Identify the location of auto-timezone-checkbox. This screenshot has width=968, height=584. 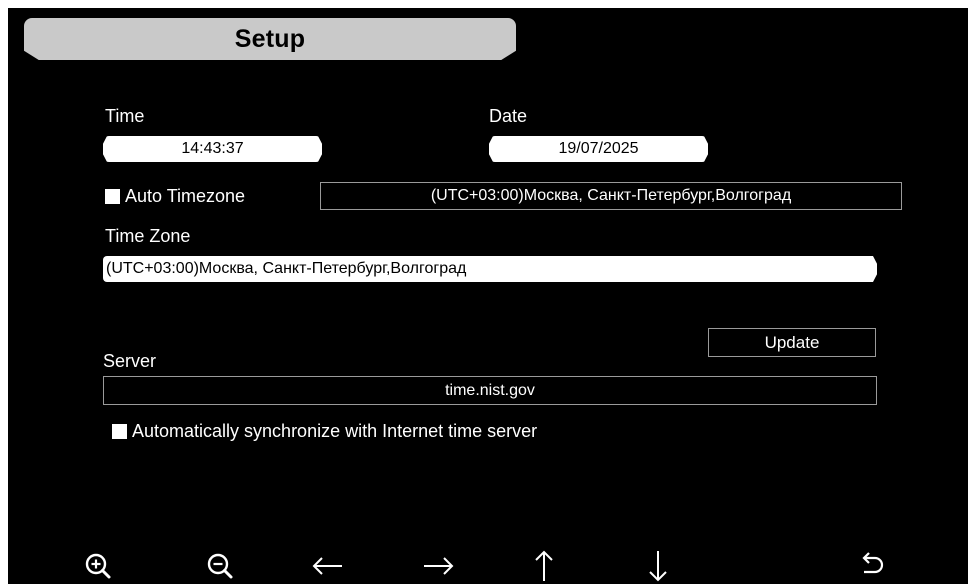
(112, 196).